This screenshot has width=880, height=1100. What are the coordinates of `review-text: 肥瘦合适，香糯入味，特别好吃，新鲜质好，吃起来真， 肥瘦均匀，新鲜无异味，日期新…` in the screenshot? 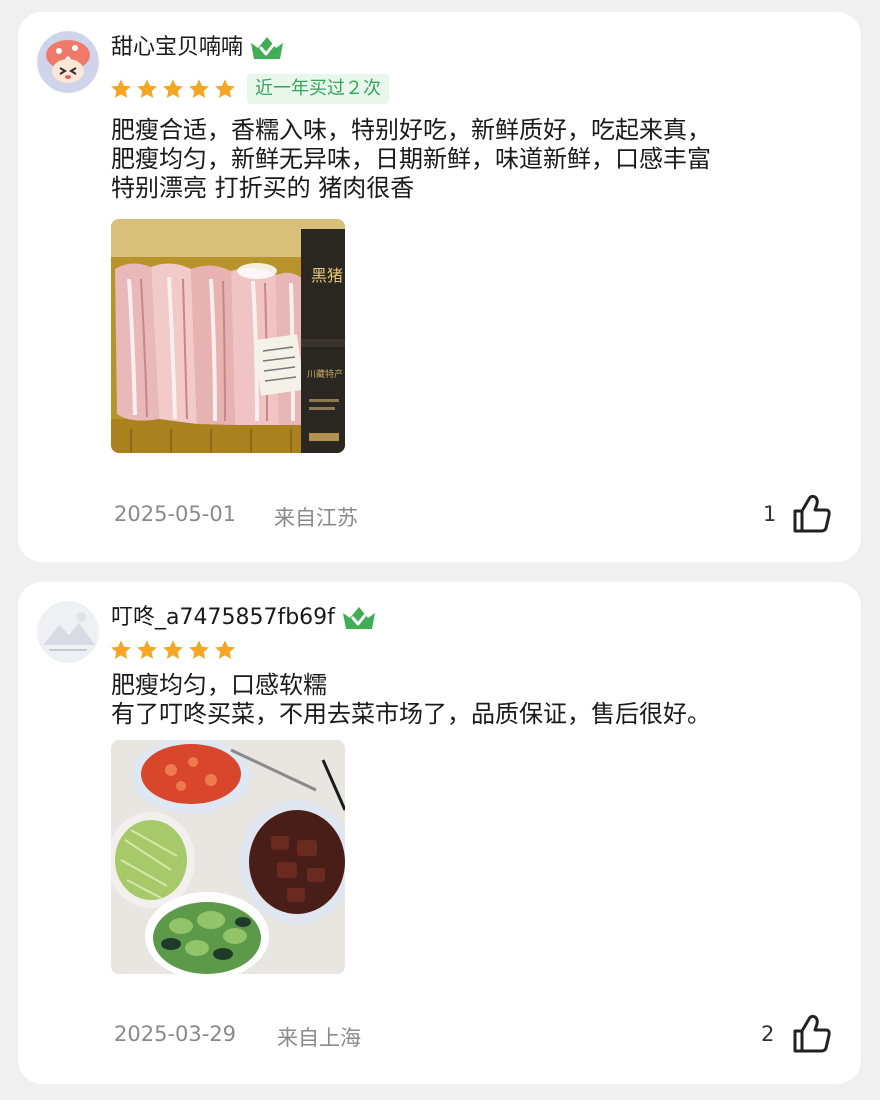 It's located at (411, 159).